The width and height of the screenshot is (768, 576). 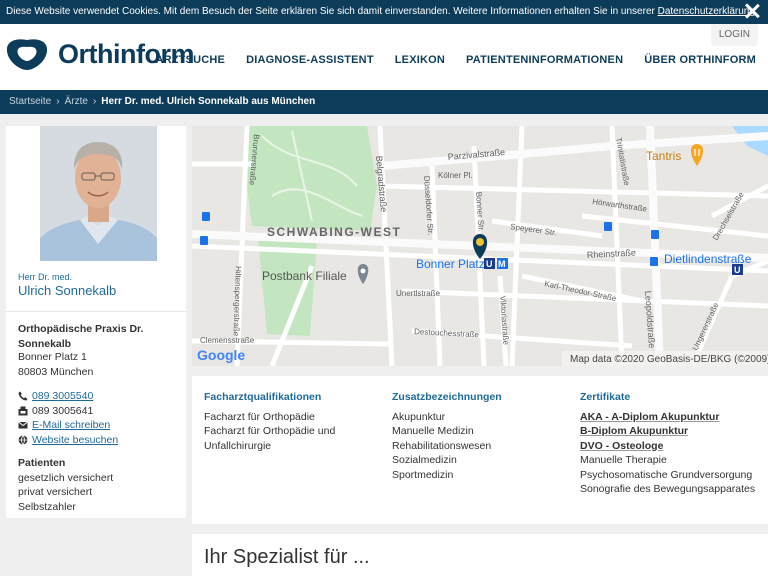 What do you see at coordinates (47, 506) in the screenshot?
I see `patients-item: Selbstzahler` at bounding box center [47, 506].